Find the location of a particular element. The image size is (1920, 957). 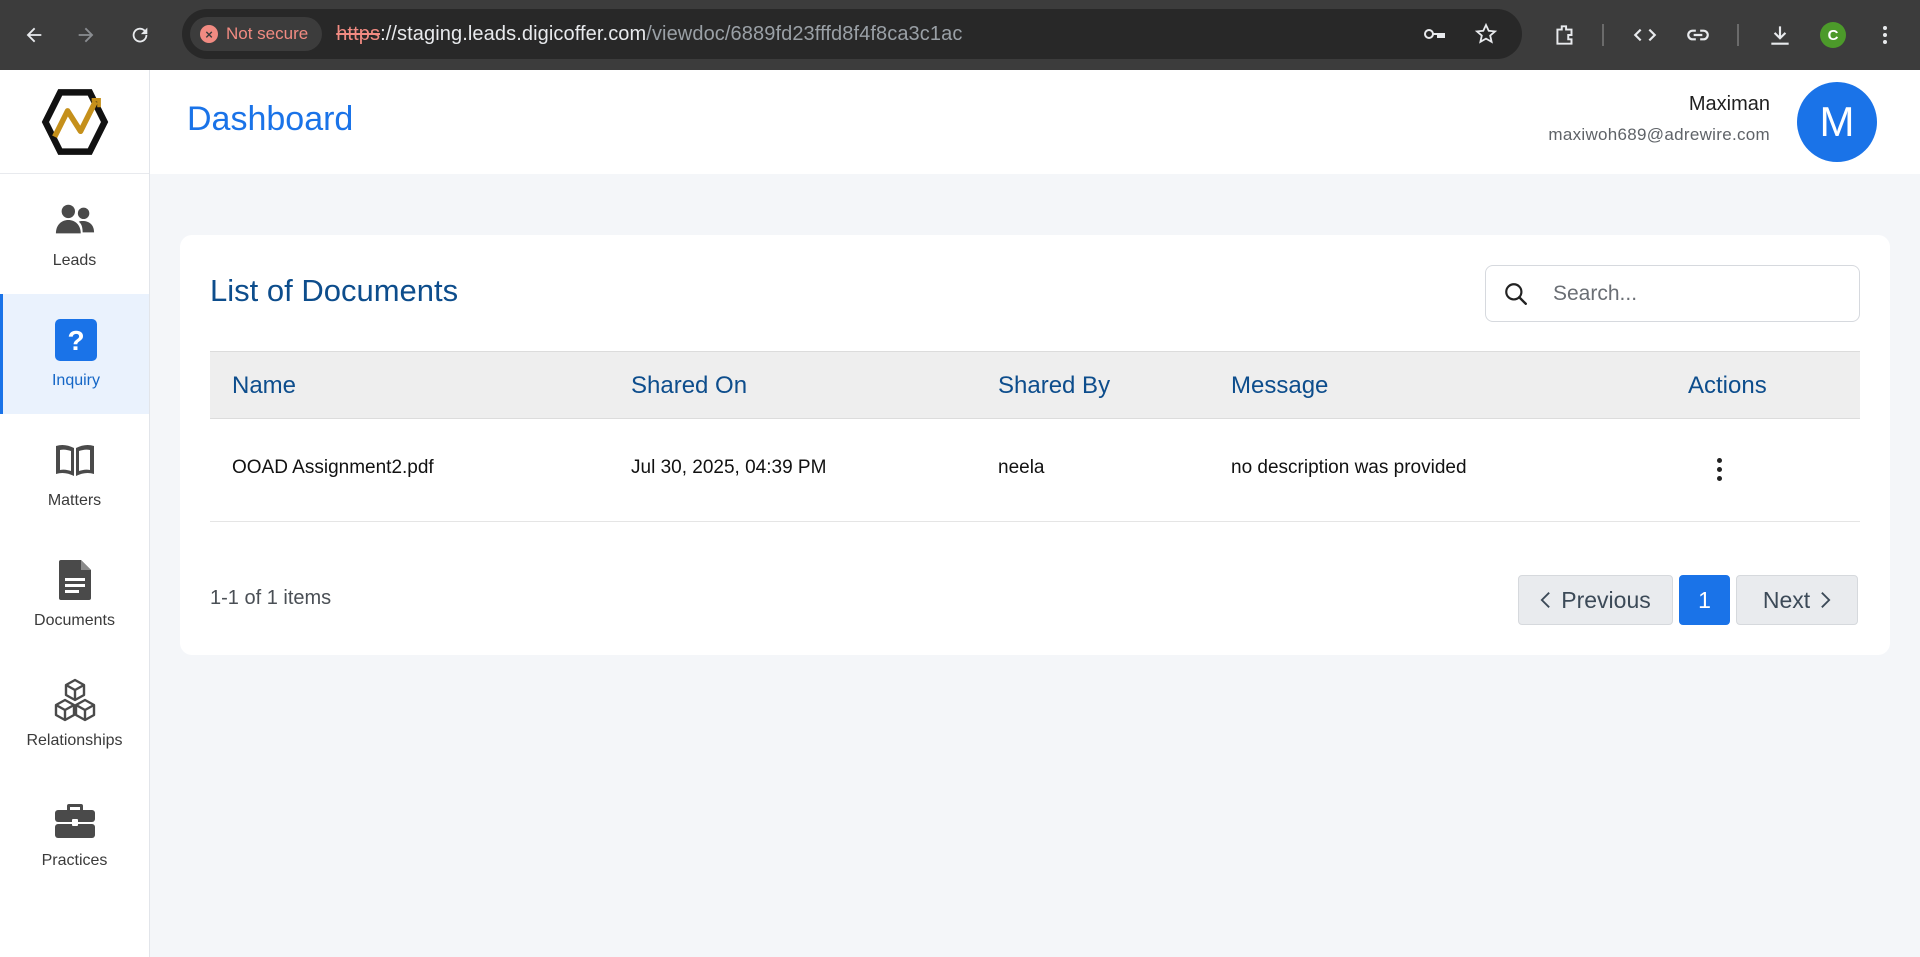

not-secure-icon: × is located at coordinates (209, 34).